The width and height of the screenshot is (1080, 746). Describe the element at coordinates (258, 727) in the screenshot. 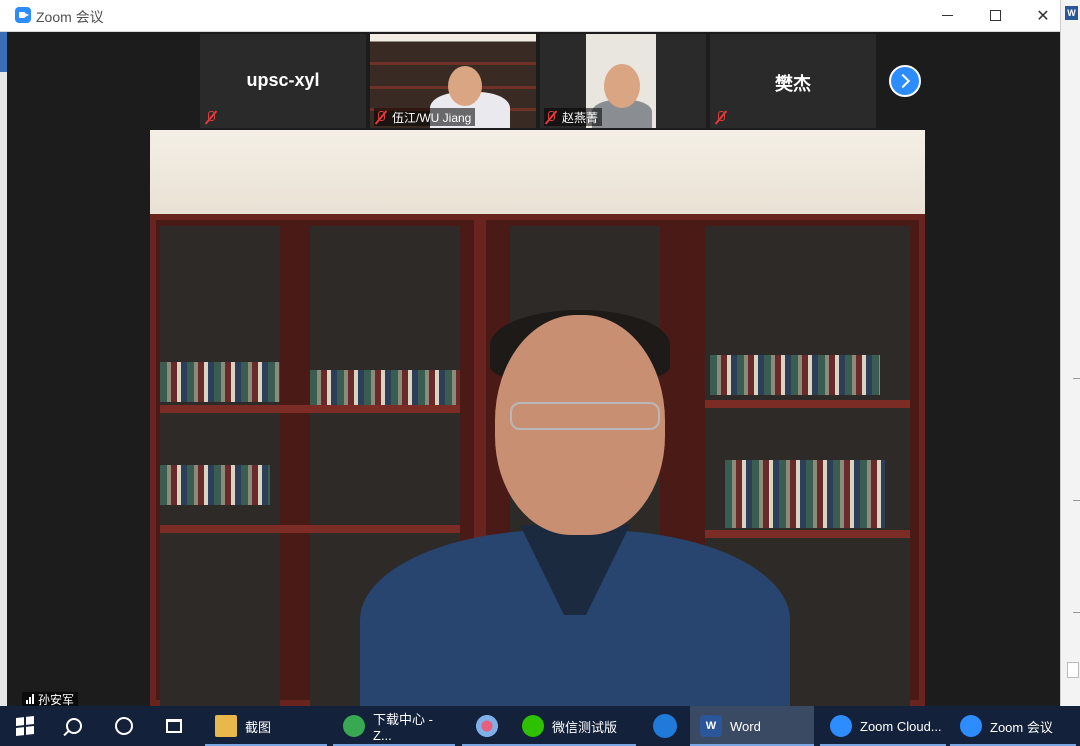

I see `taskbar-app-label: 截图` at that location.